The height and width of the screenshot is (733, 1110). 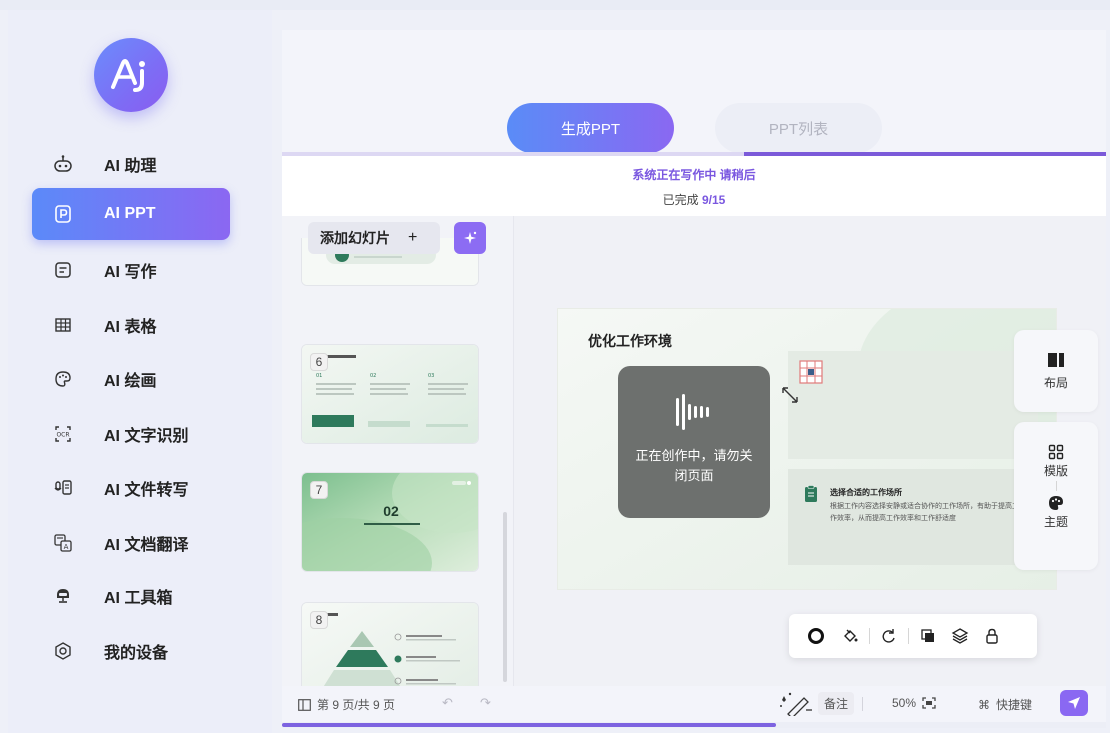 What do you see at coordinates (505, 597) in the screenshot?
I see `slides-scrollbar` at bounding box center [505, 597].